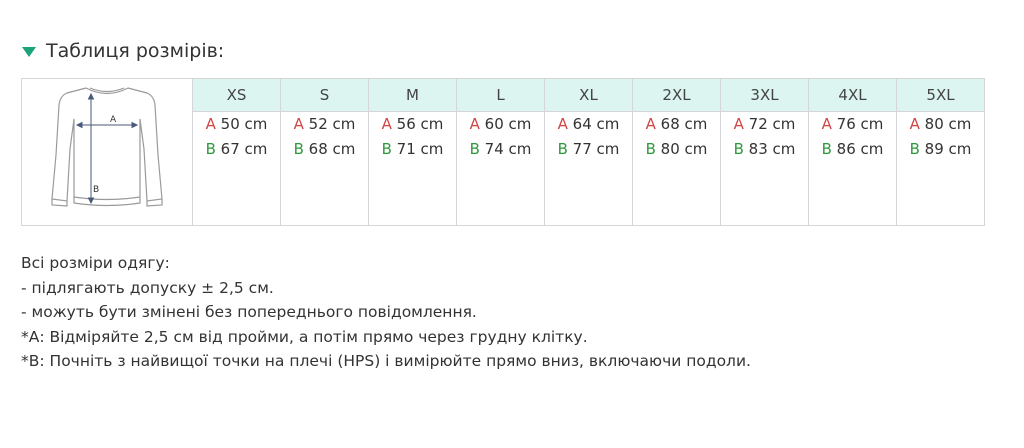 The image size is (1024, 448). Describe the element at coordinates (332, 148) in the screenshot. I see `measure-b-value: 68 cm` at that location.